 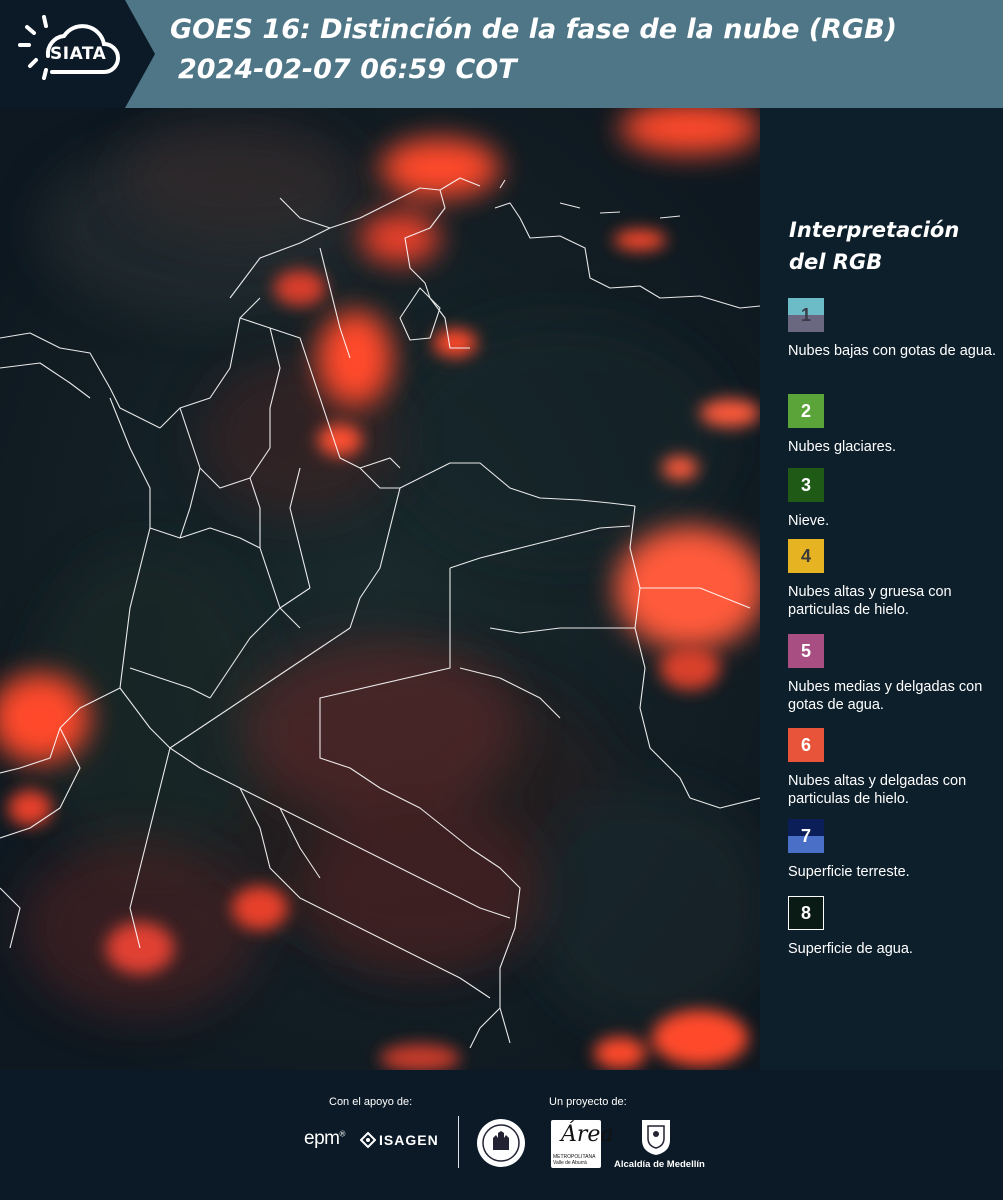 I want to click on legend-number-2: 2, so click(x=805, y=410).